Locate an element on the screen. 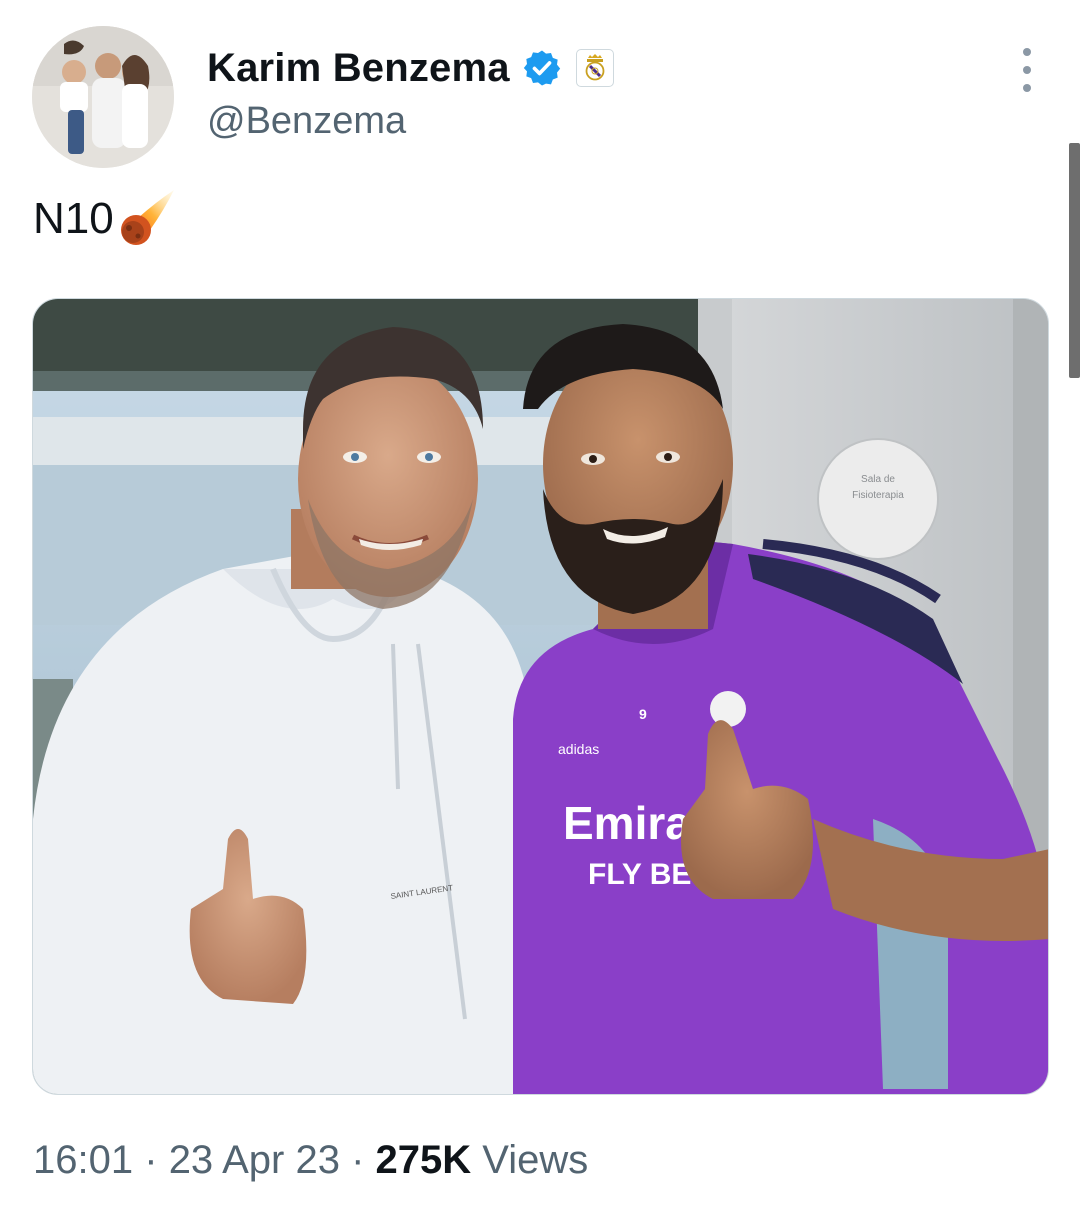 The image size is (1080, 1213). views-count: 275K is located at coordinates (424, 1160).